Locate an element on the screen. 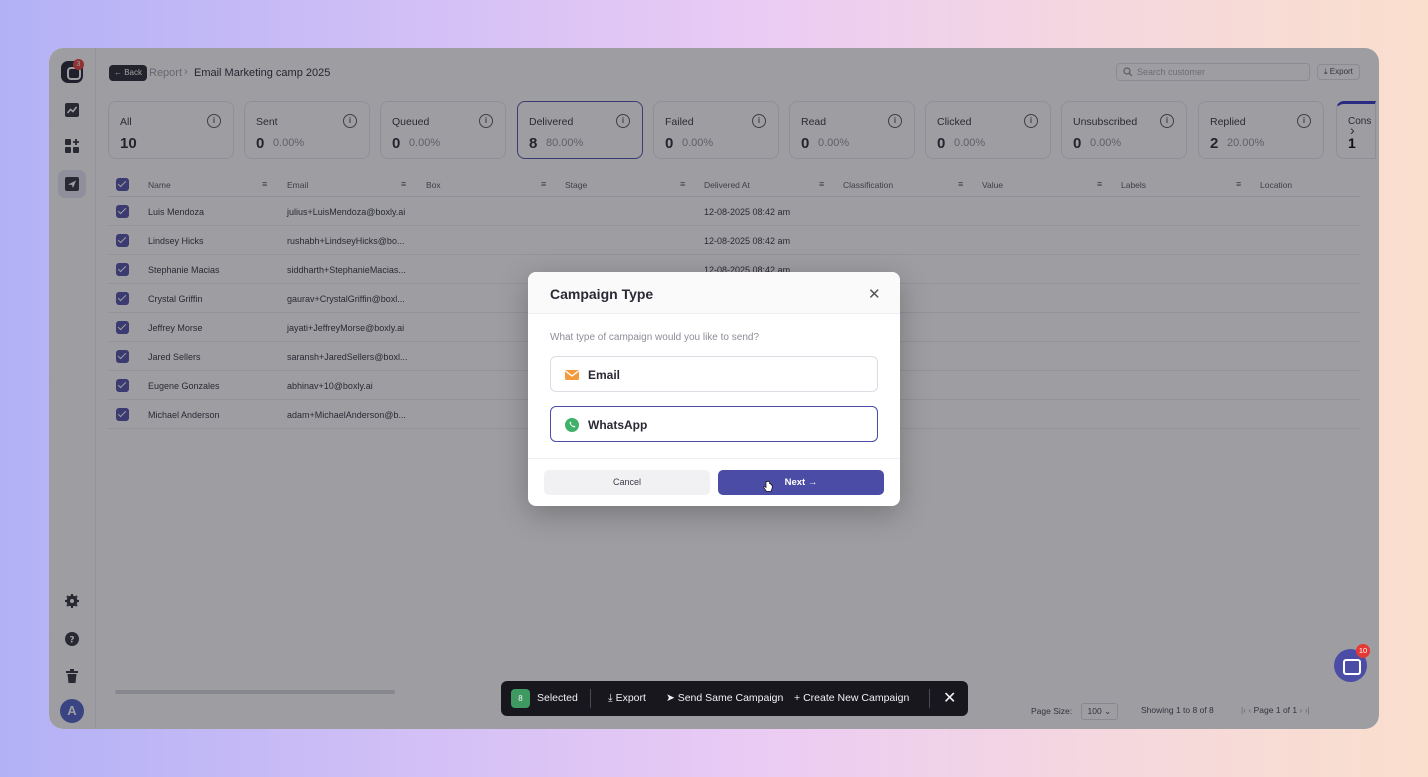  whatsapp-icon is located at coordinates (572, 425).